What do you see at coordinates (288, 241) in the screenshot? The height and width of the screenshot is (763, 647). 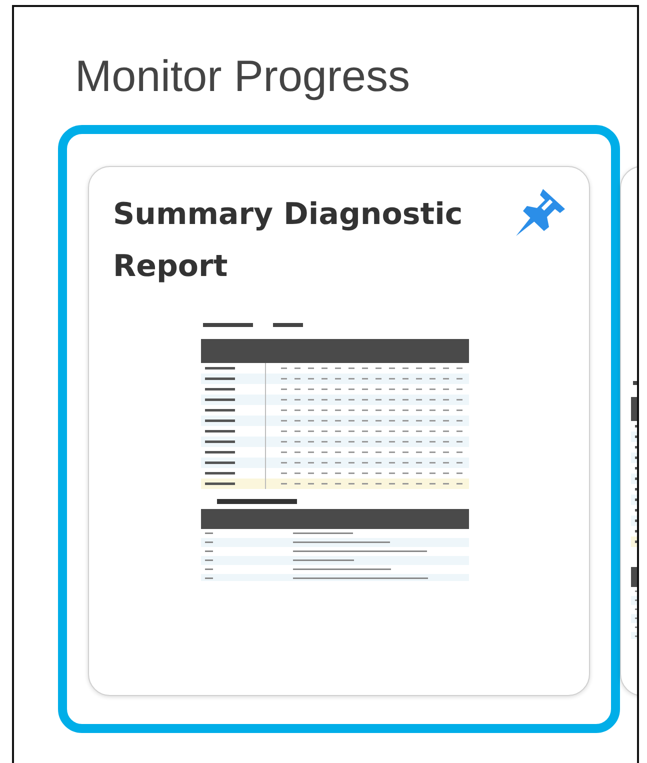 I see `card-title: Summary Diagnostic Report` at bounding box center [288, 241].